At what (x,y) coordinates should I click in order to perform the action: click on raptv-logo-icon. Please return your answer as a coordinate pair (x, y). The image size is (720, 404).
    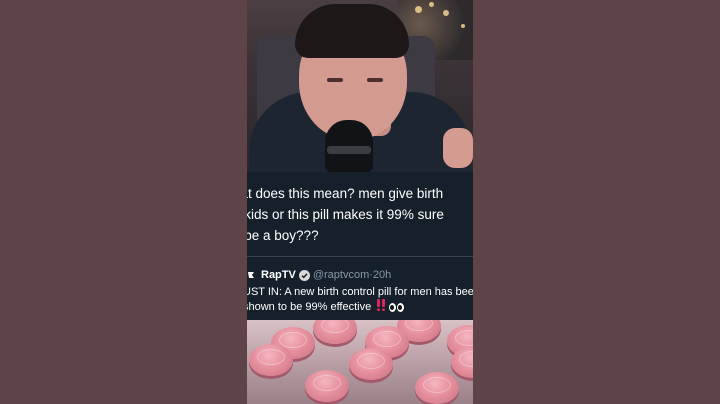
    Looking at the image, I should click on (251, 275).